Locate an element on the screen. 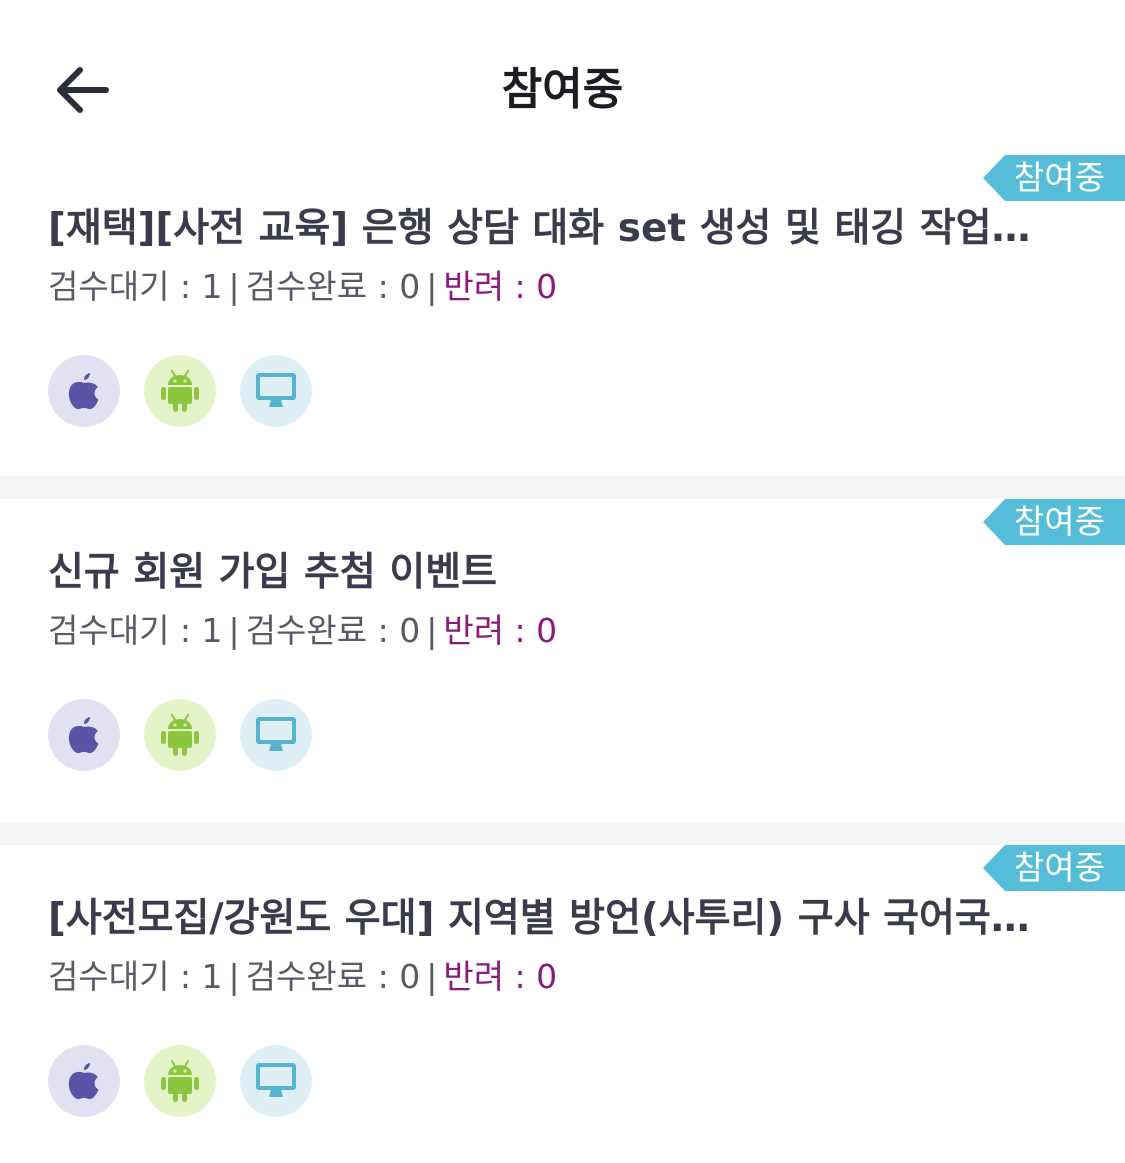 The image size is (1125, 1163). project-title: 신규 회원 가입 추첨 이벤트 is located at coordinates (548, 573).